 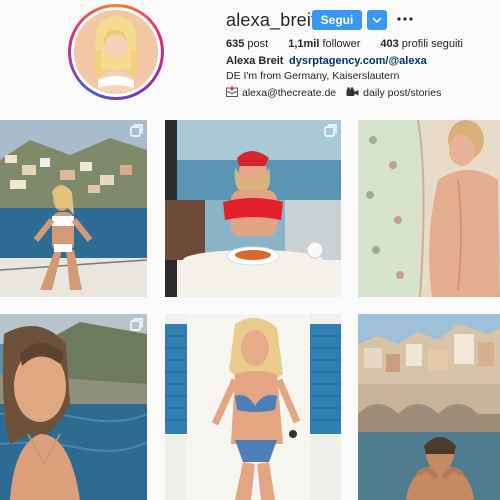 What do you see at coordinates (421, 44) in the screenshot?
I see `following-count: 403 profili seguiti` at bounding box center [421, 44].